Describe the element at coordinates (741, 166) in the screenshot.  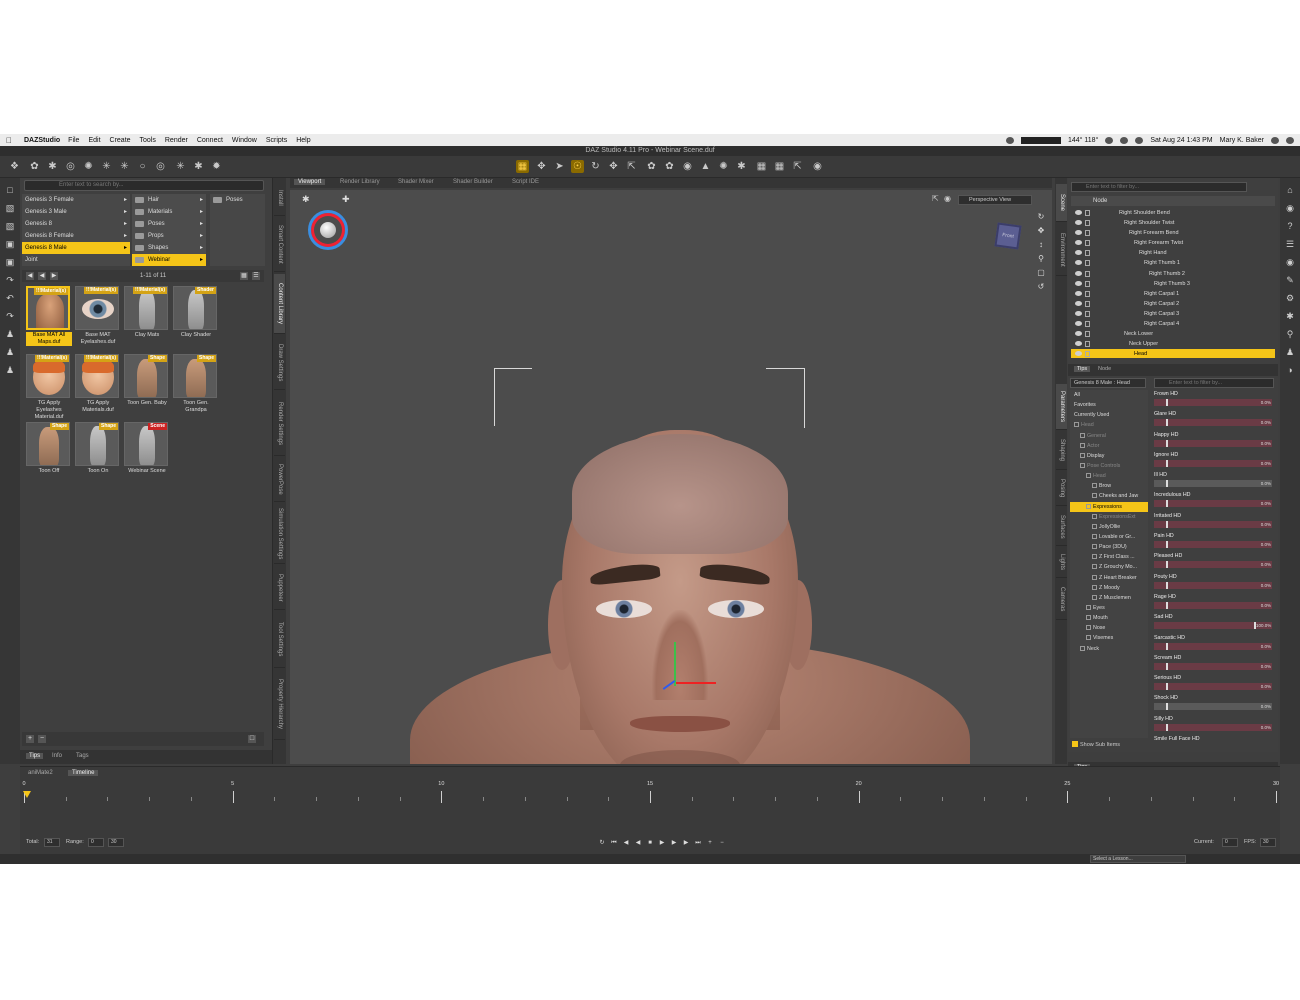
I see `spotlight-icon: ✱` at that location.